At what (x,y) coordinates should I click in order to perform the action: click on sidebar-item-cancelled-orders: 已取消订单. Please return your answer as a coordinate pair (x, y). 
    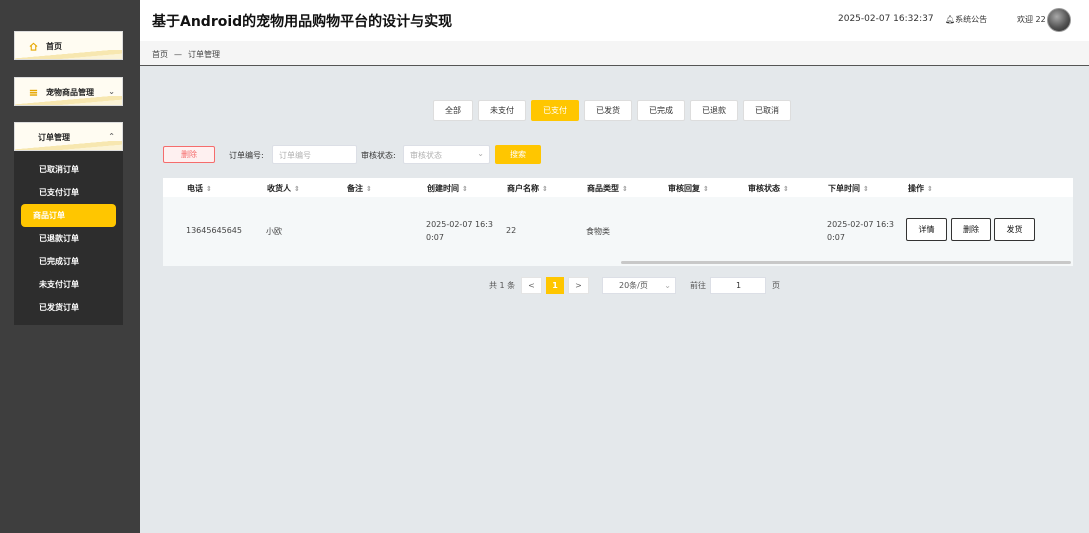
    Looking at the image, I should click on (68, 169).